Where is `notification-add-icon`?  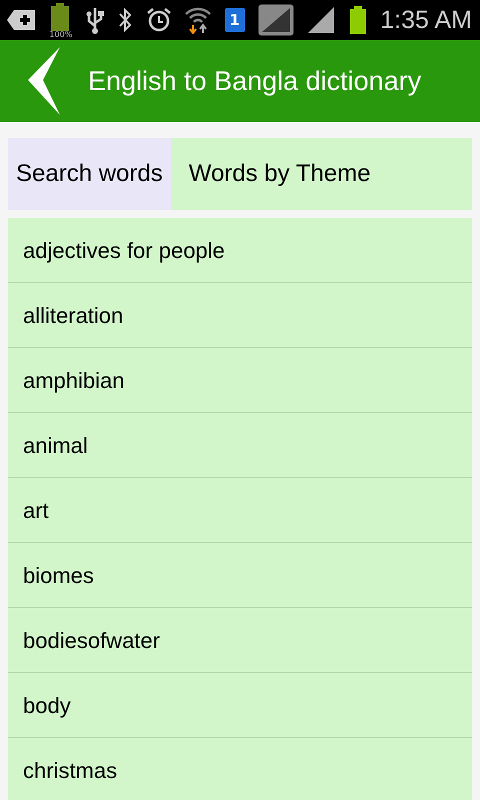
notification-add-icon is located at coordinates (21, 20).